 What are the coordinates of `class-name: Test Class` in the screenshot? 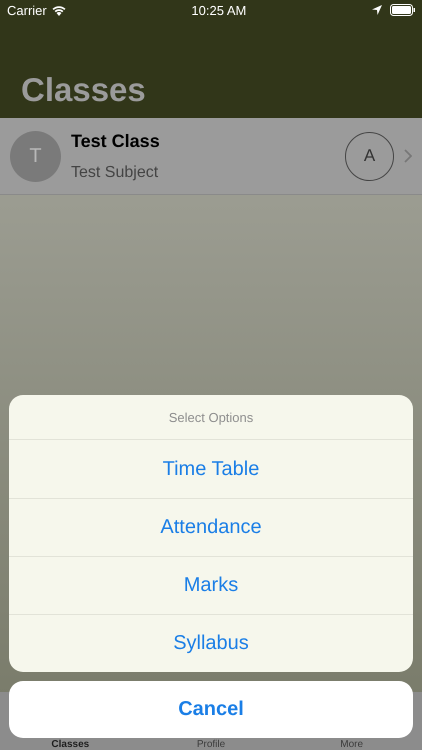 It's located at (116, 141).